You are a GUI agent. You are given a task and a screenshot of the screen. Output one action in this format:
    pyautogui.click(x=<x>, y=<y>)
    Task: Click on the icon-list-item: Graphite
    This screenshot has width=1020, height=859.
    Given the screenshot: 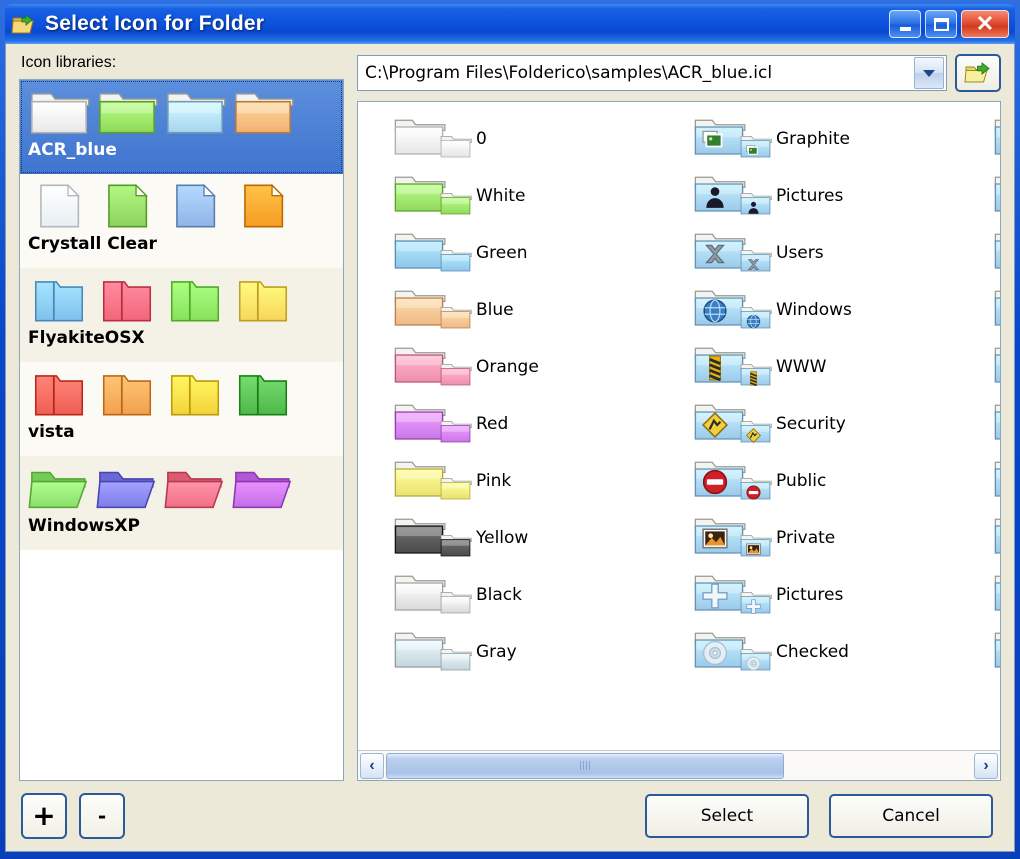 What is the action you would take?
    pyautogui.click(x=842, y=138)
    